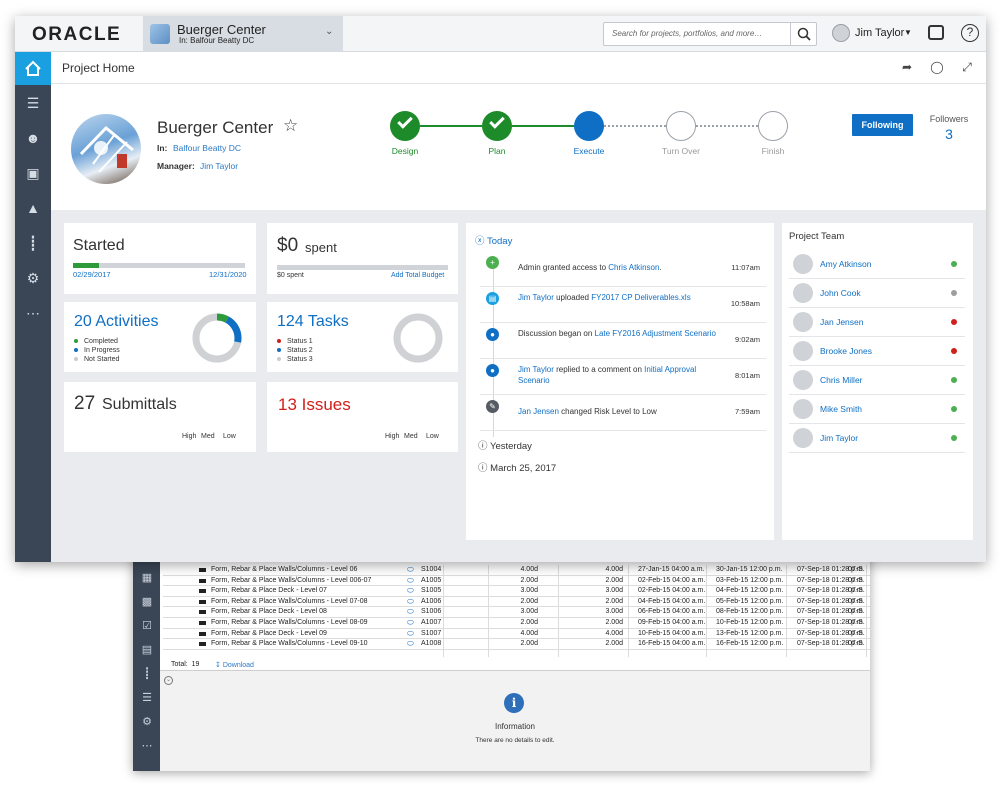 This screenshot has height=790, width=1000. What do you see at coordinates (33, 208) in the screenshot?
I see `bank-icon: ▲` at bounding box center [33, 208].